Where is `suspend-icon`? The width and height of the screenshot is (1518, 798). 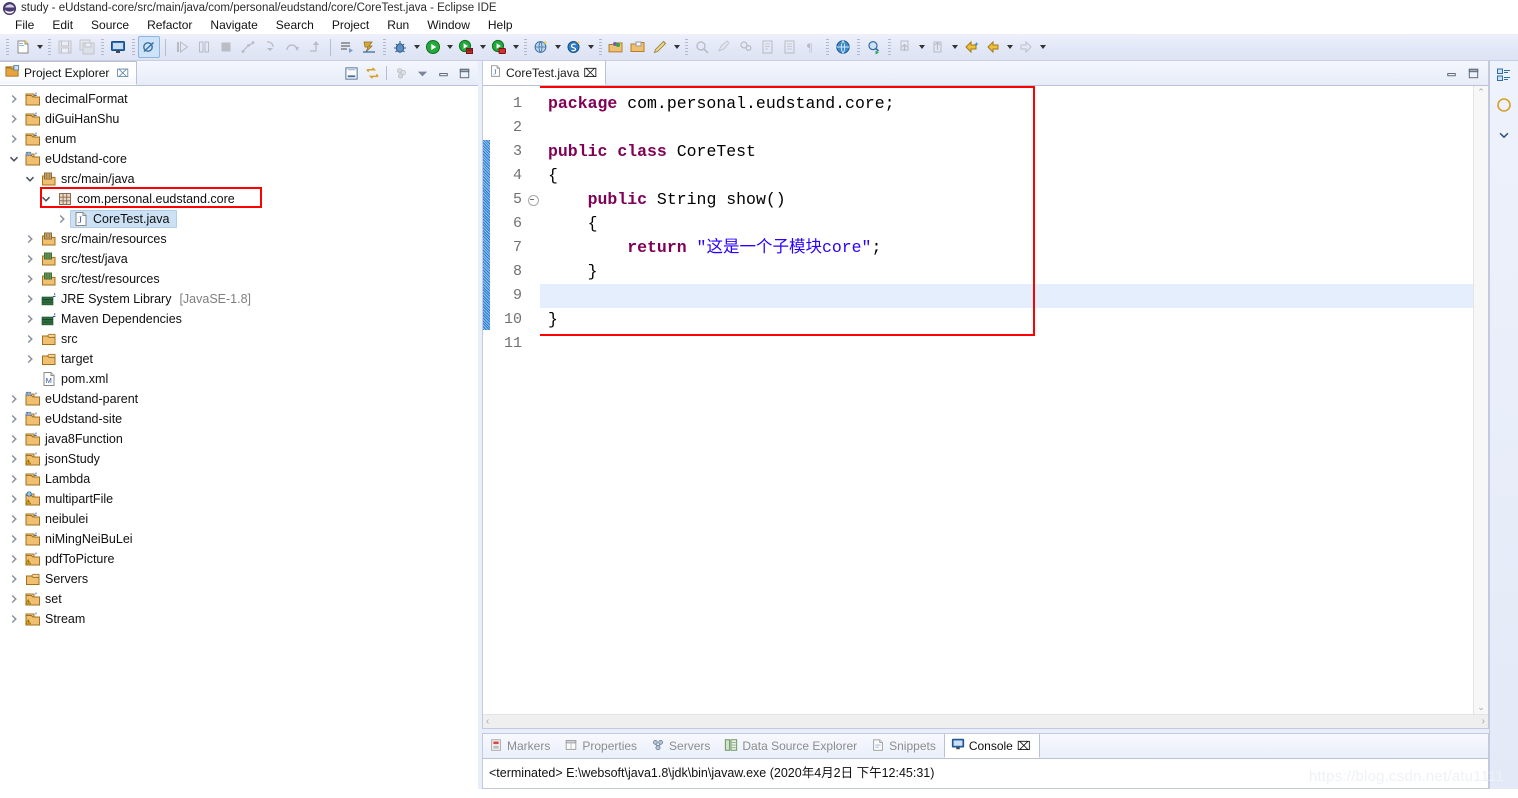 suspend-icon is located at coordinates (204, 47).